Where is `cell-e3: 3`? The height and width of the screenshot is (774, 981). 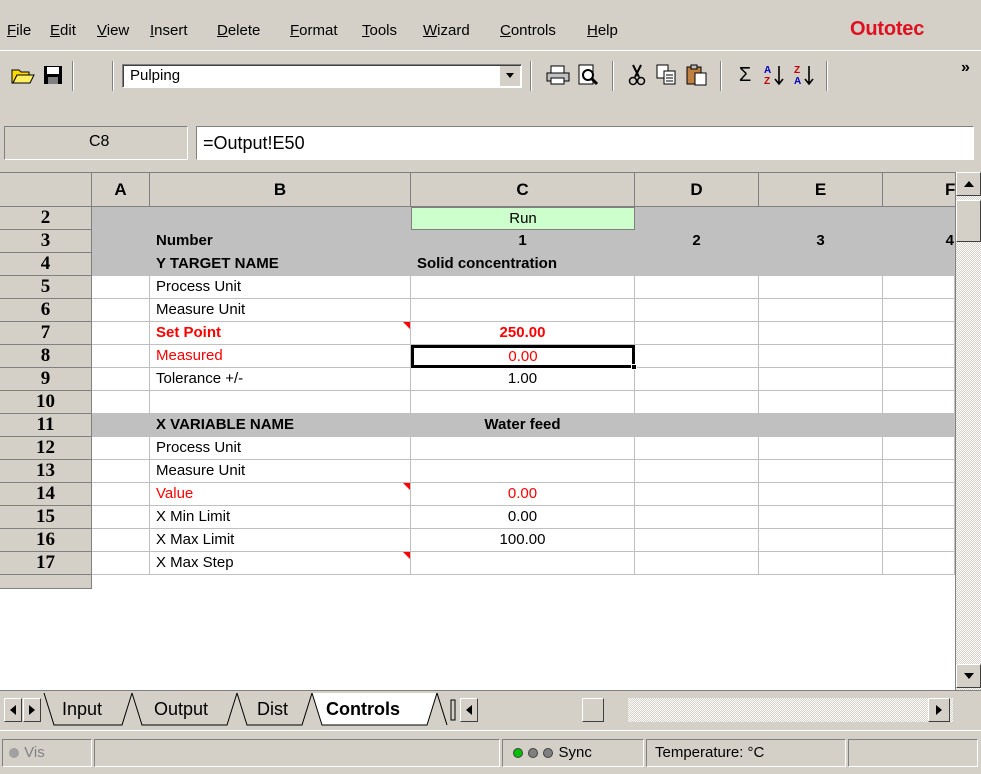 cell-e3: 3 is located at coordinates (821, 241).